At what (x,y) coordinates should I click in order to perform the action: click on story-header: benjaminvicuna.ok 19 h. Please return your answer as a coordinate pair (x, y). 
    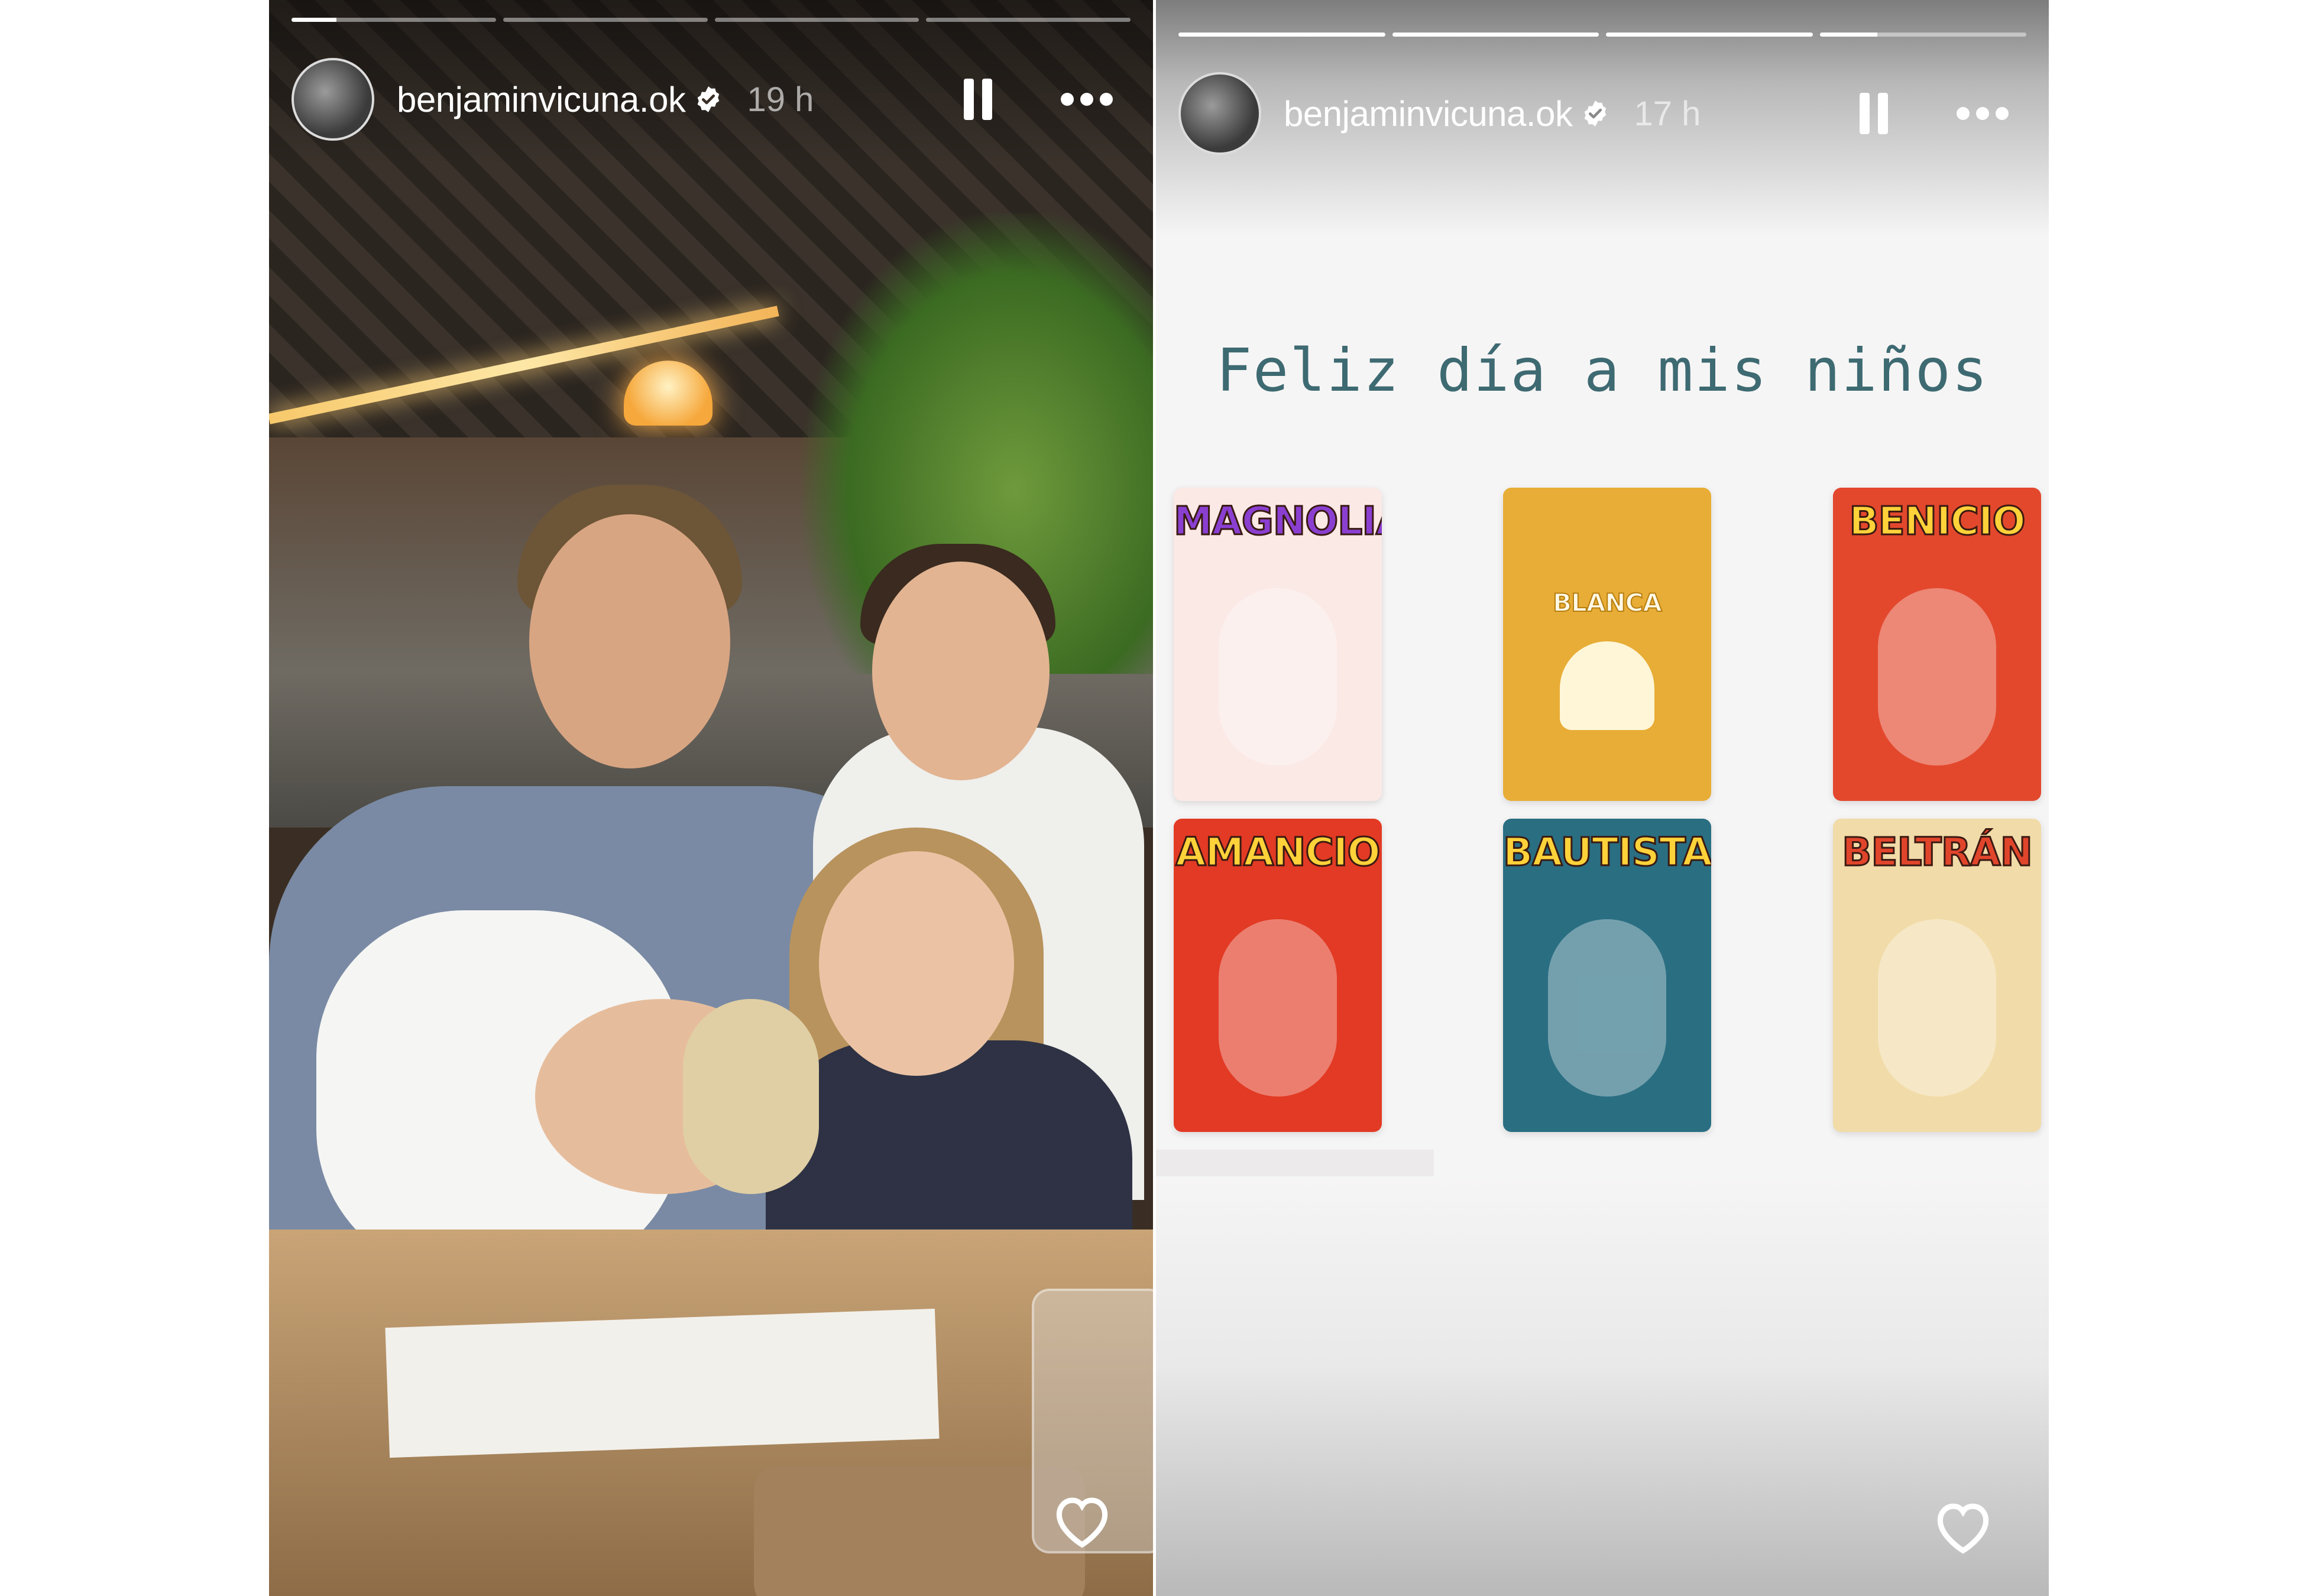
    Looking at the image, I should click on (711, 99).